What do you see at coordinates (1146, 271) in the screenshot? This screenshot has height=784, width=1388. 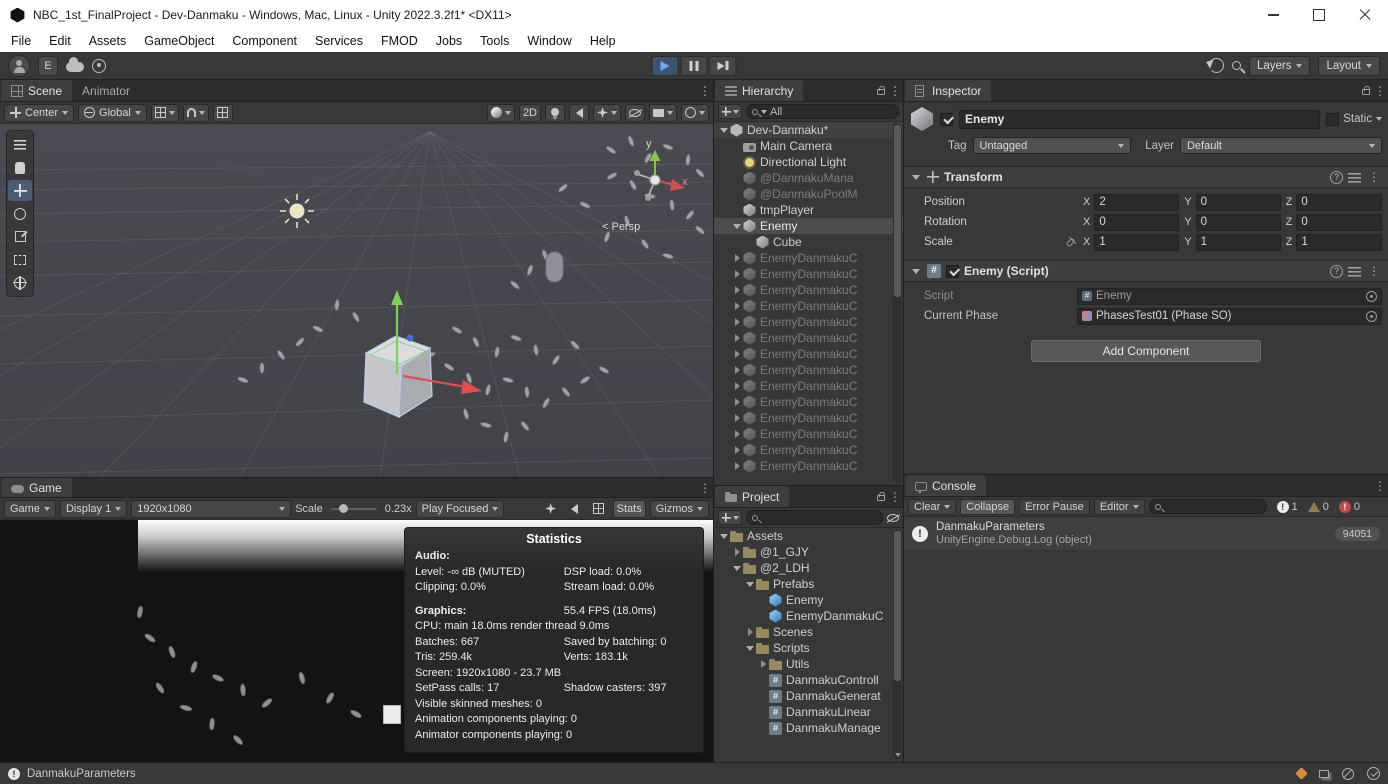 I see `enemy-script-component-header: Enemy (Script)` at bounding box center [1146, 271].